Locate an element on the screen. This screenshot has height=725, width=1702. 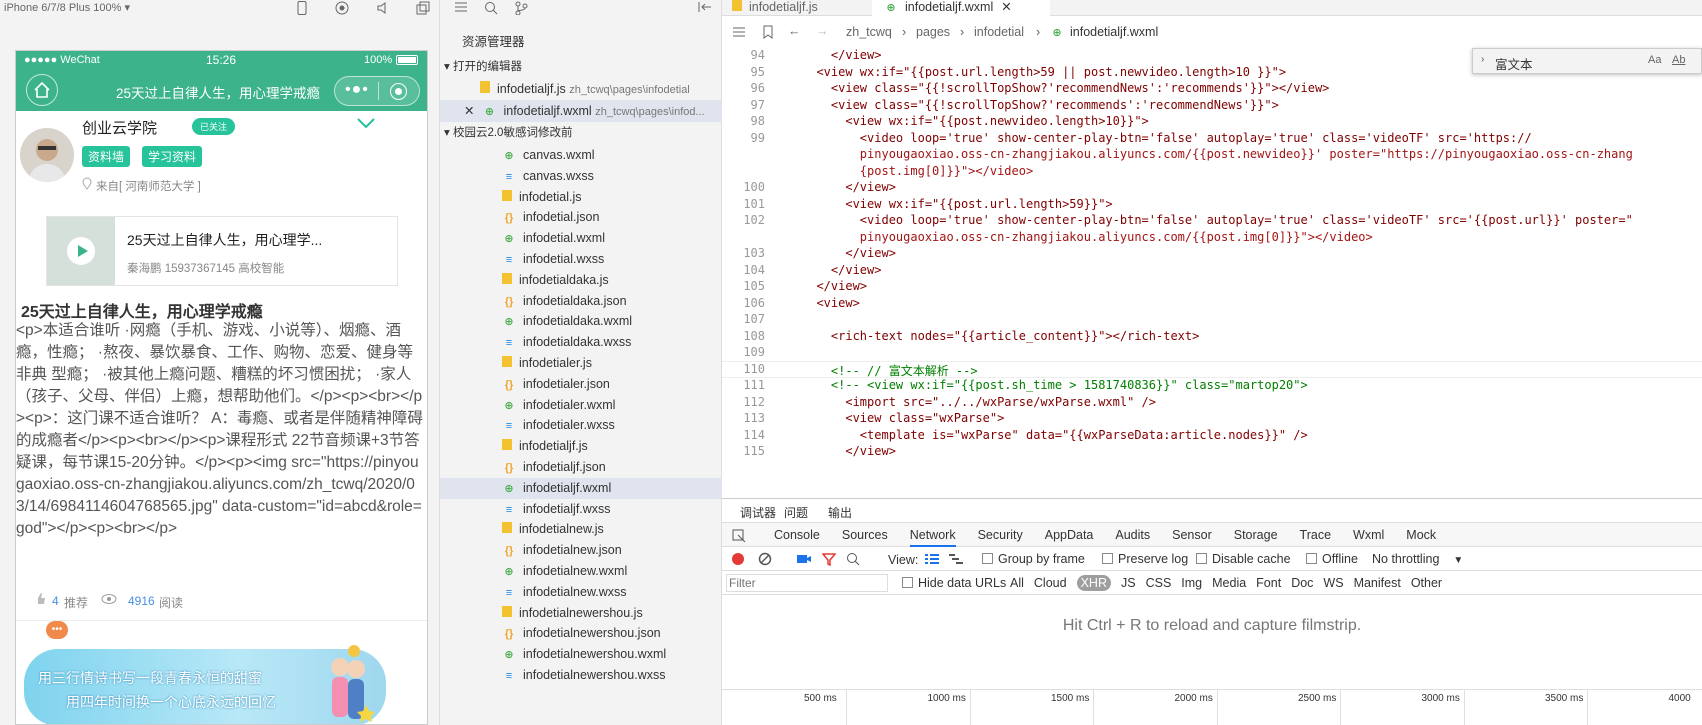
devtools-tab-network: Network is located at coordinates (932, 537).